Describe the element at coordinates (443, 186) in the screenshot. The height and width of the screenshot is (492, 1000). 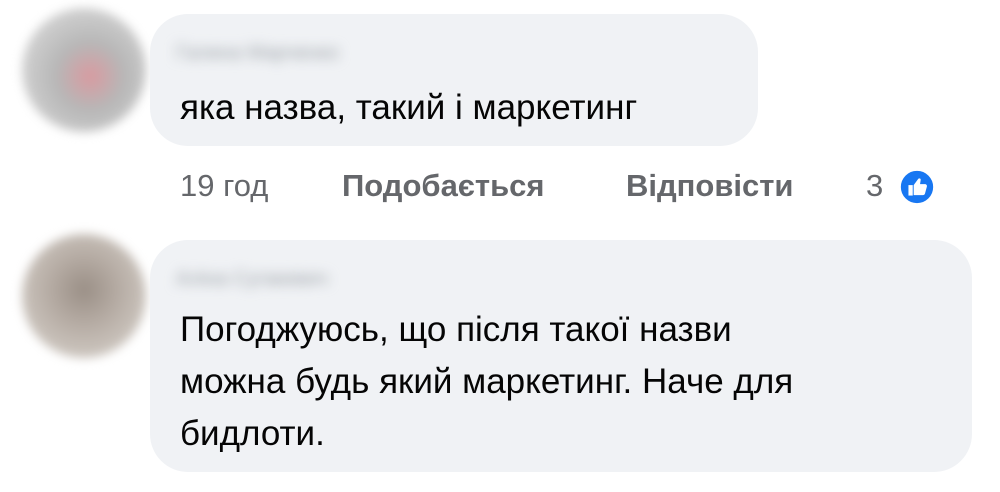
I see `like-button: Подобається` at that location.